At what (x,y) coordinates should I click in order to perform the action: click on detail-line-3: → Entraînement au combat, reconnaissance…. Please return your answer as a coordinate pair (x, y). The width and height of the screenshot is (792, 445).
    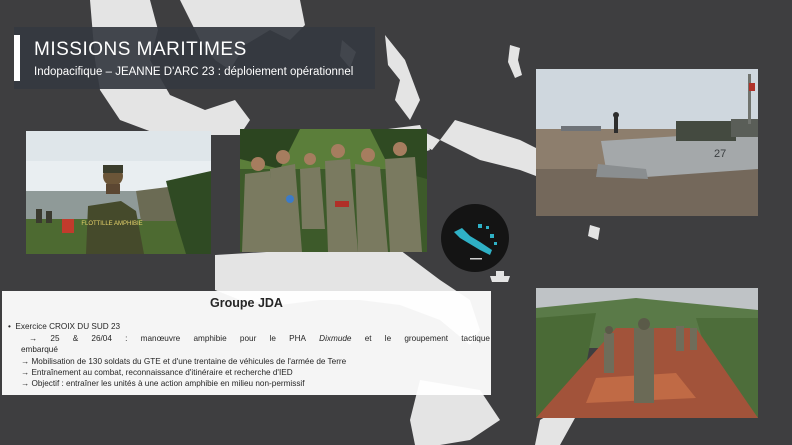
    Looking at the image, I should click on (157, 372).